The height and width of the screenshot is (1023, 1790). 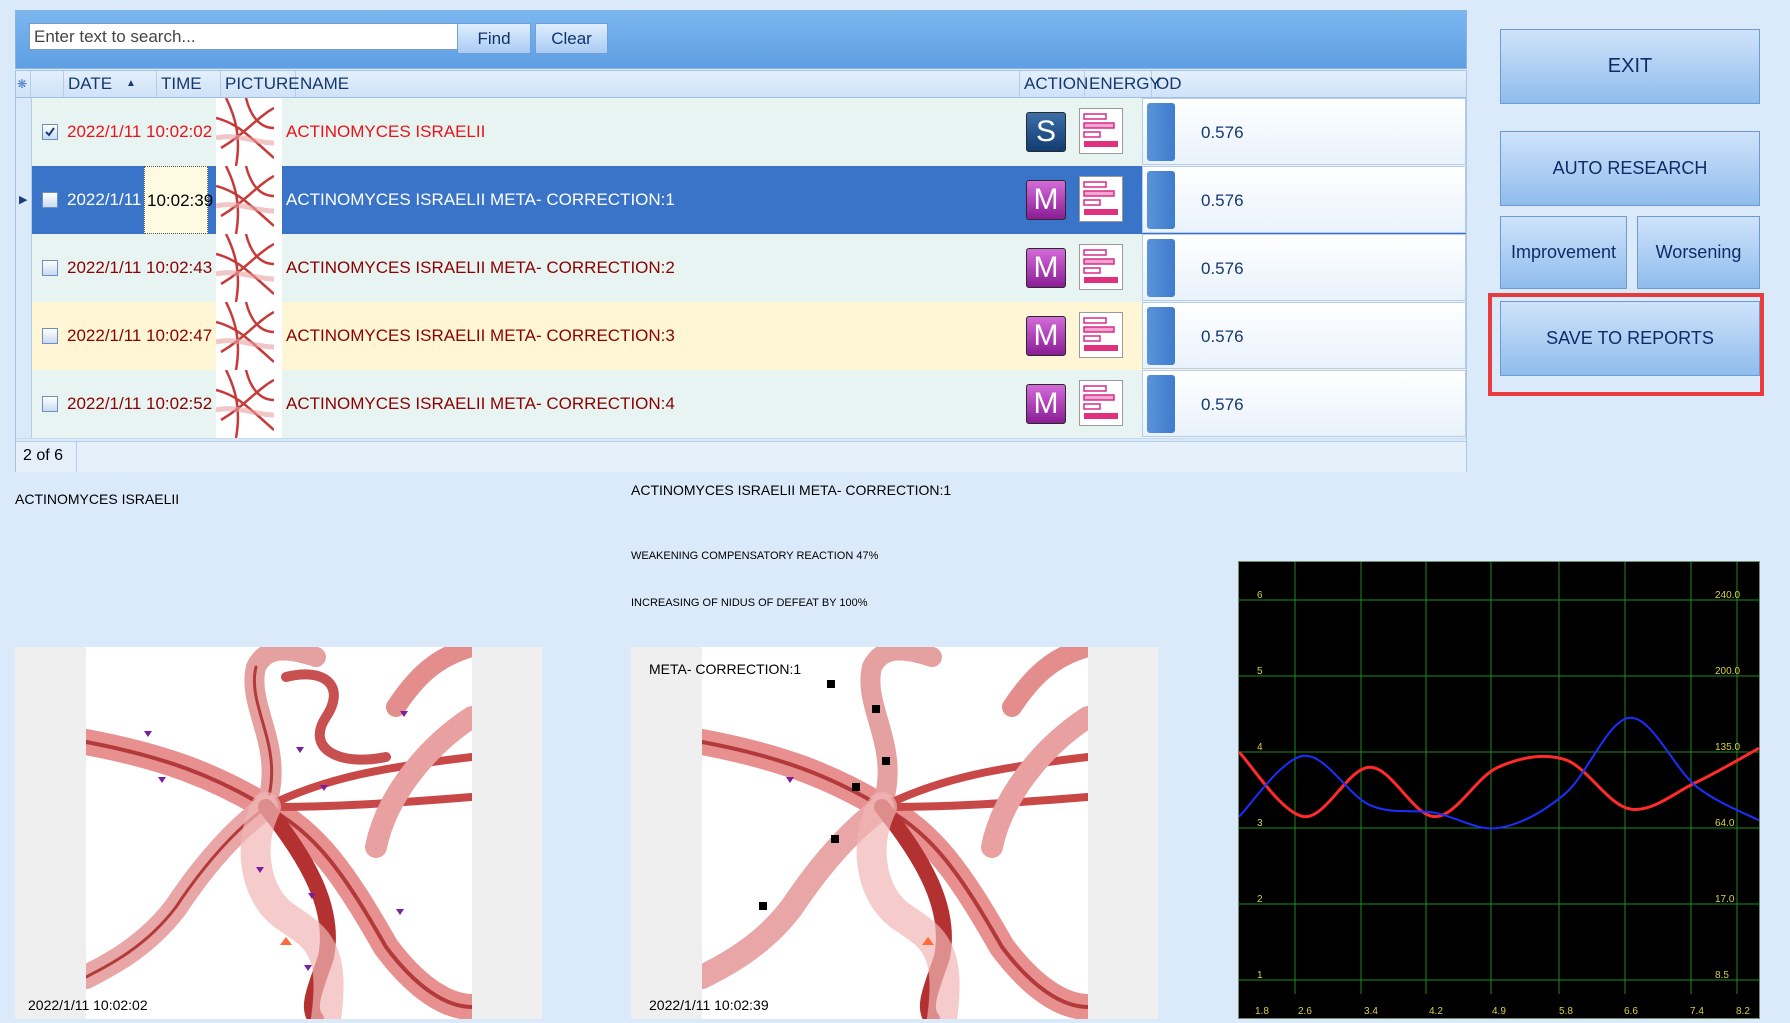 What do you see at coordinates (90, 83) in the screenshot?
I see `header-date-label: DATE` at bounding box center [90, 83].